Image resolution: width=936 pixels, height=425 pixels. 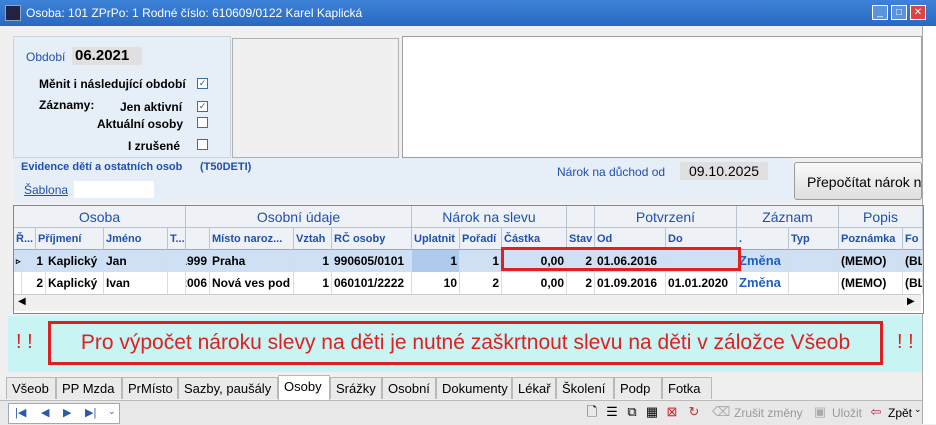 What do you see at coordinates (67, 412) in the screenshot?
I see `next-record-icon: ▶` at bounding box center [67, 412].